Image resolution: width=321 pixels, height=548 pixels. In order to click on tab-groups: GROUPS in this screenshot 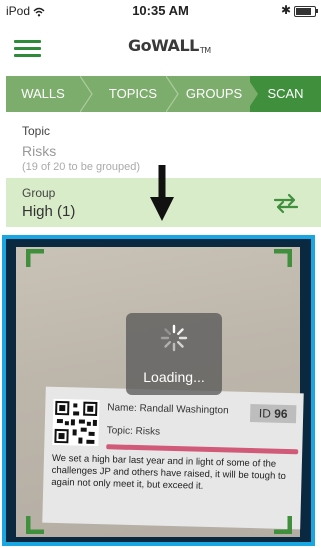, I will do `click(214, 94)`.